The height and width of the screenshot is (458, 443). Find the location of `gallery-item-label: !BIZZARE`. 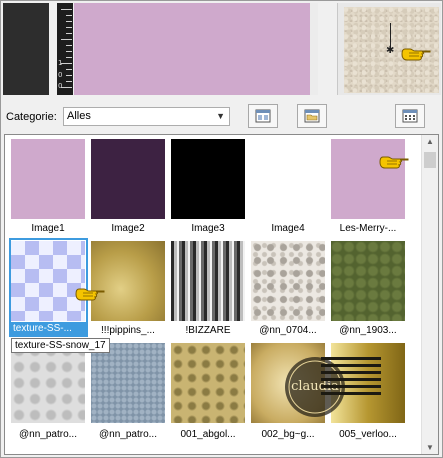

gallery-item-label: !BIZZARE is located at coordinates (208, 330).